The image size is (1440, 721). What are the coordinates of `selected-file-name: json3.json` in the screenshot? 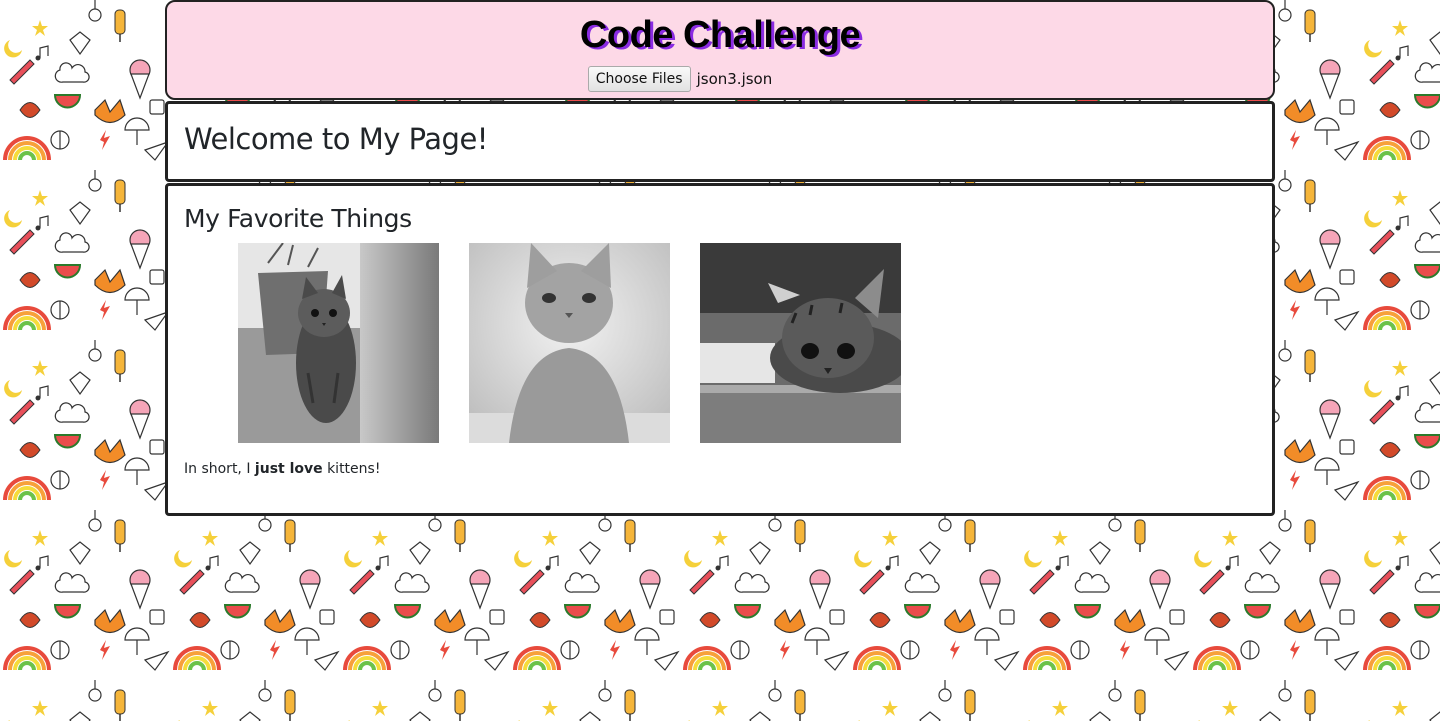 It's located at (734, 79).